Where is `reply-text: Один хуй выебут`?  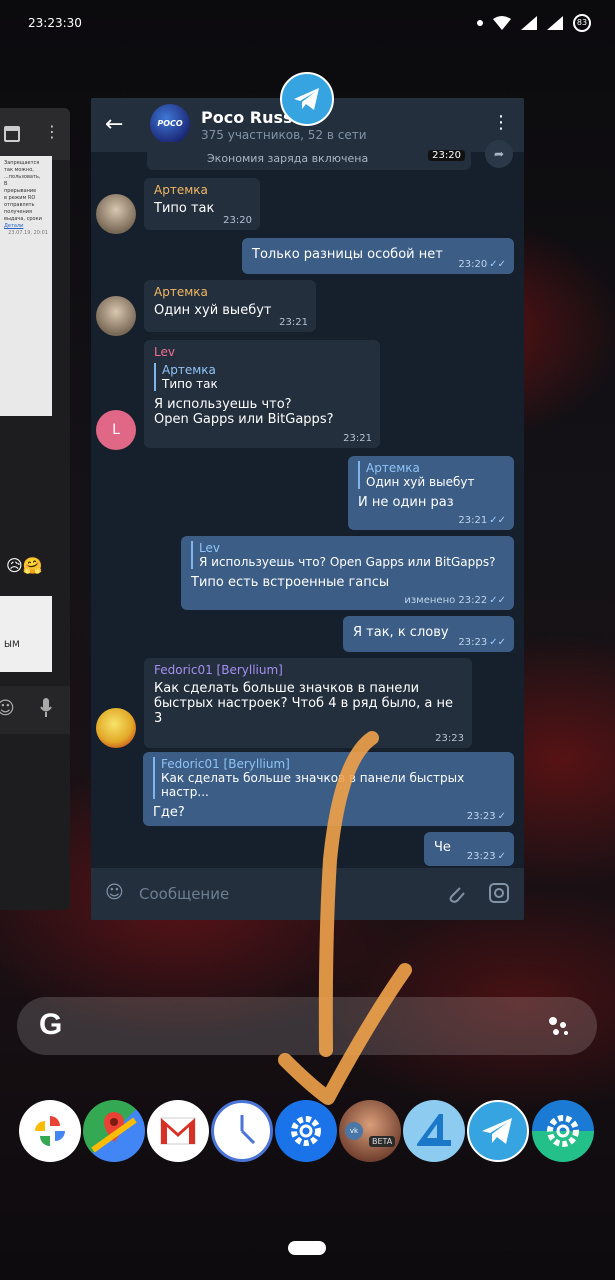
reply-text: Один хуй выебут is located at coordinates (420, 482).